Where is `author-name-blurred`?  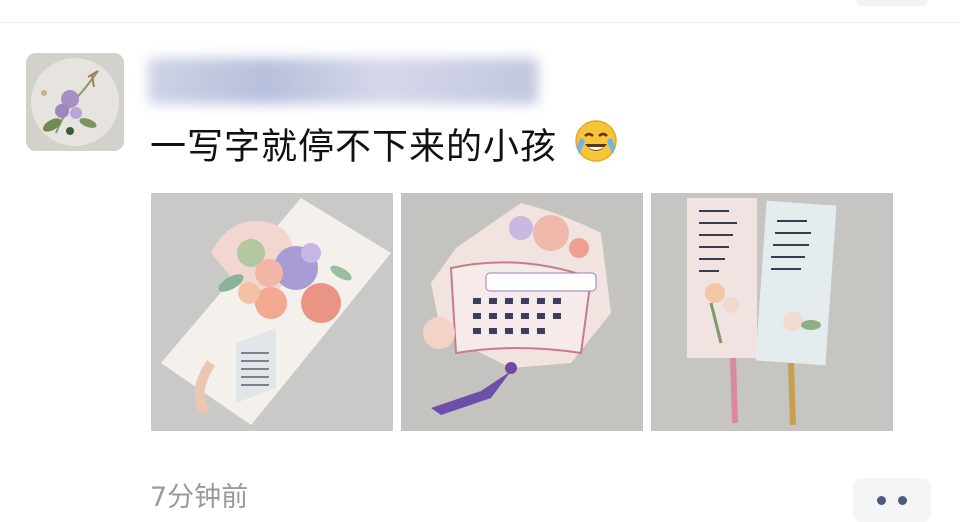 author-name-blurred is located at coordinates (343, 81).